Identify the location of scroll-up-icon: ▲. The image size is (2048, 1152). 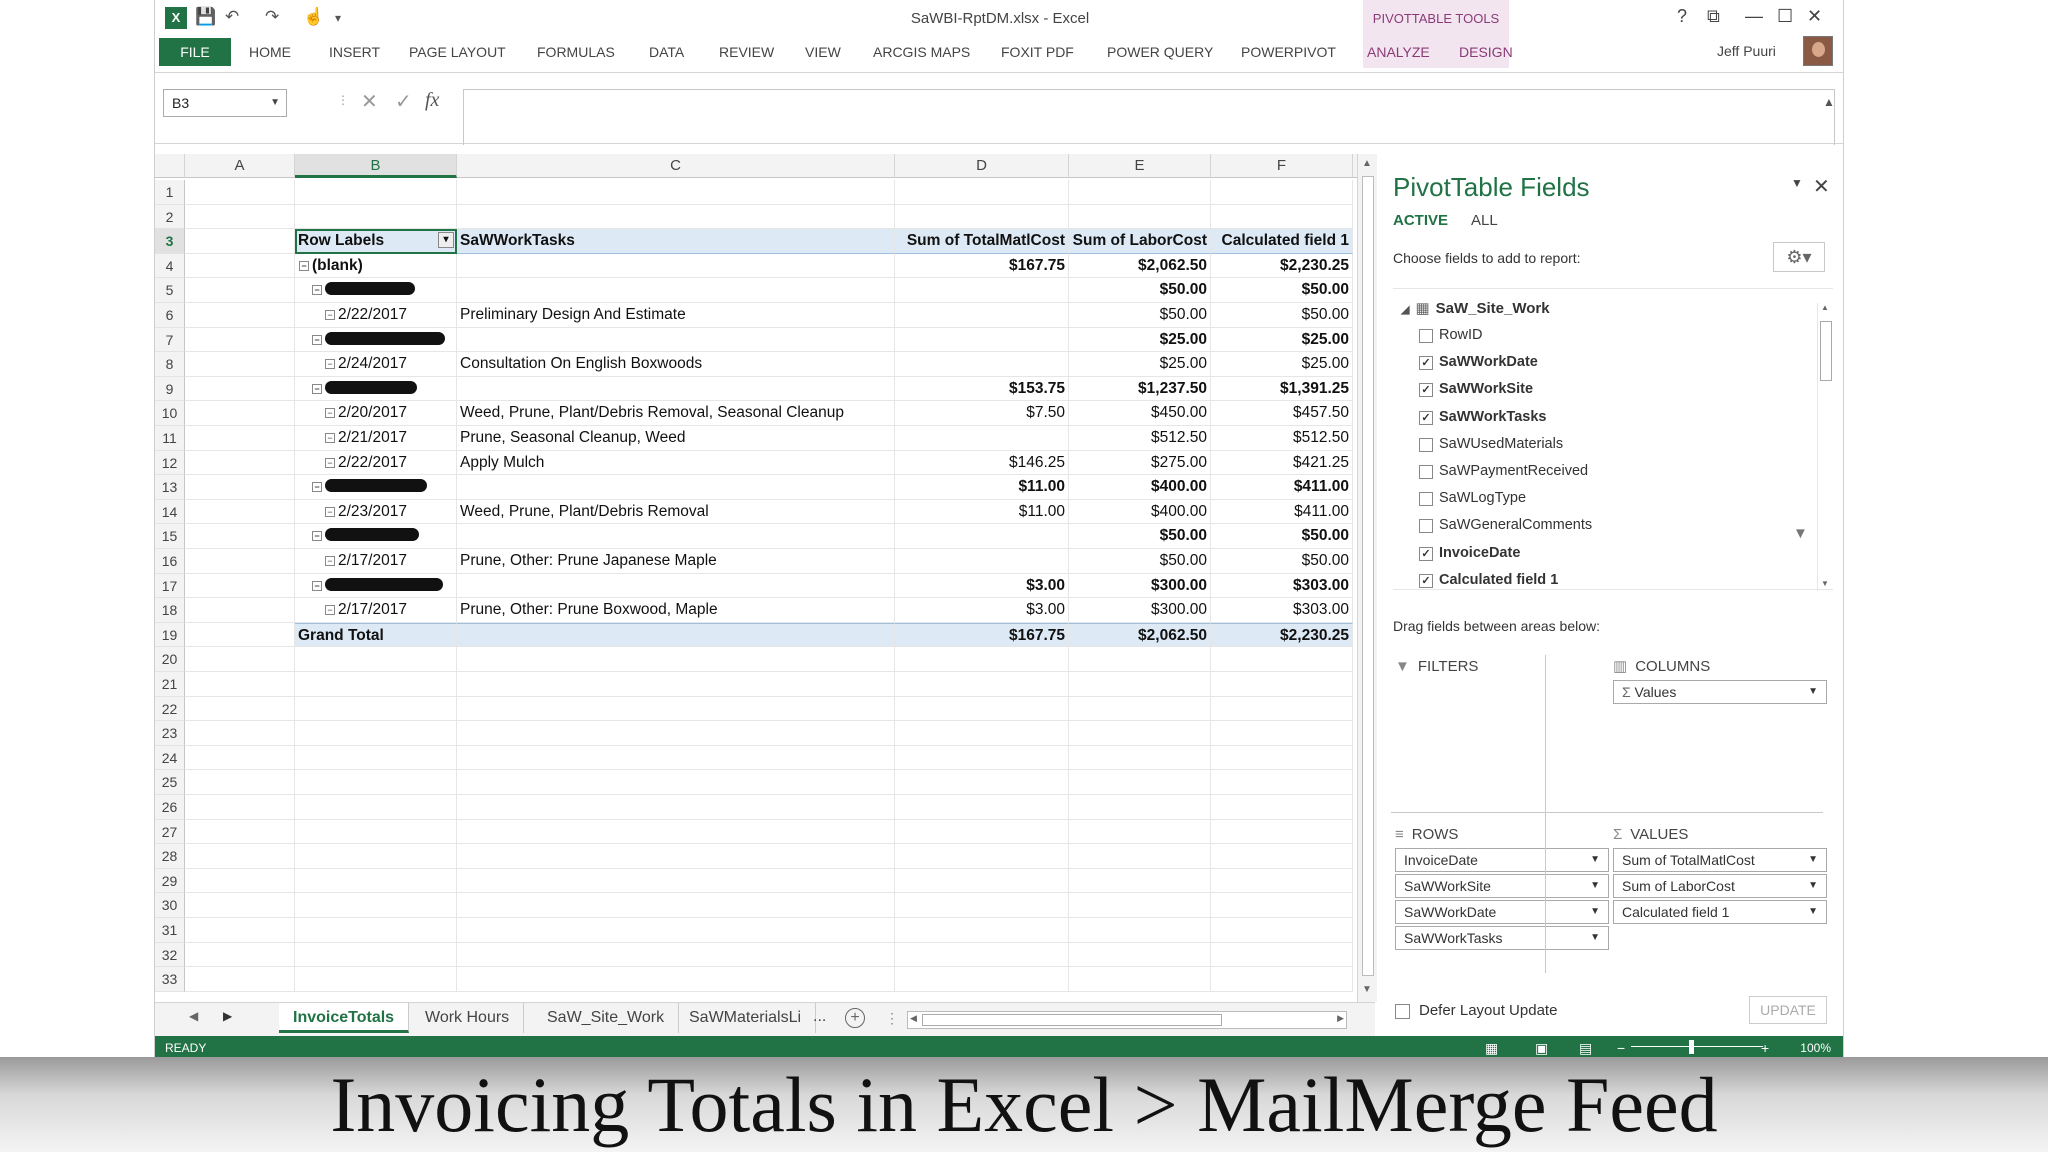
(1367, 163).